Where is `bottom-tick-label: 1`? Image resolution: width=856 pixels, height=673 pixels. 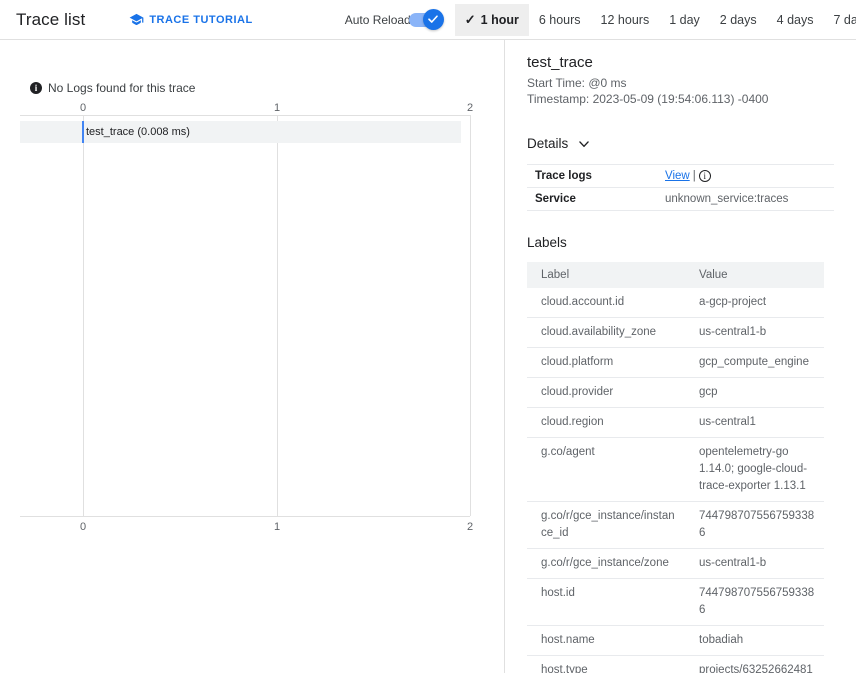 bottom-tick-label: 1 is located at coordinates (277, 527).